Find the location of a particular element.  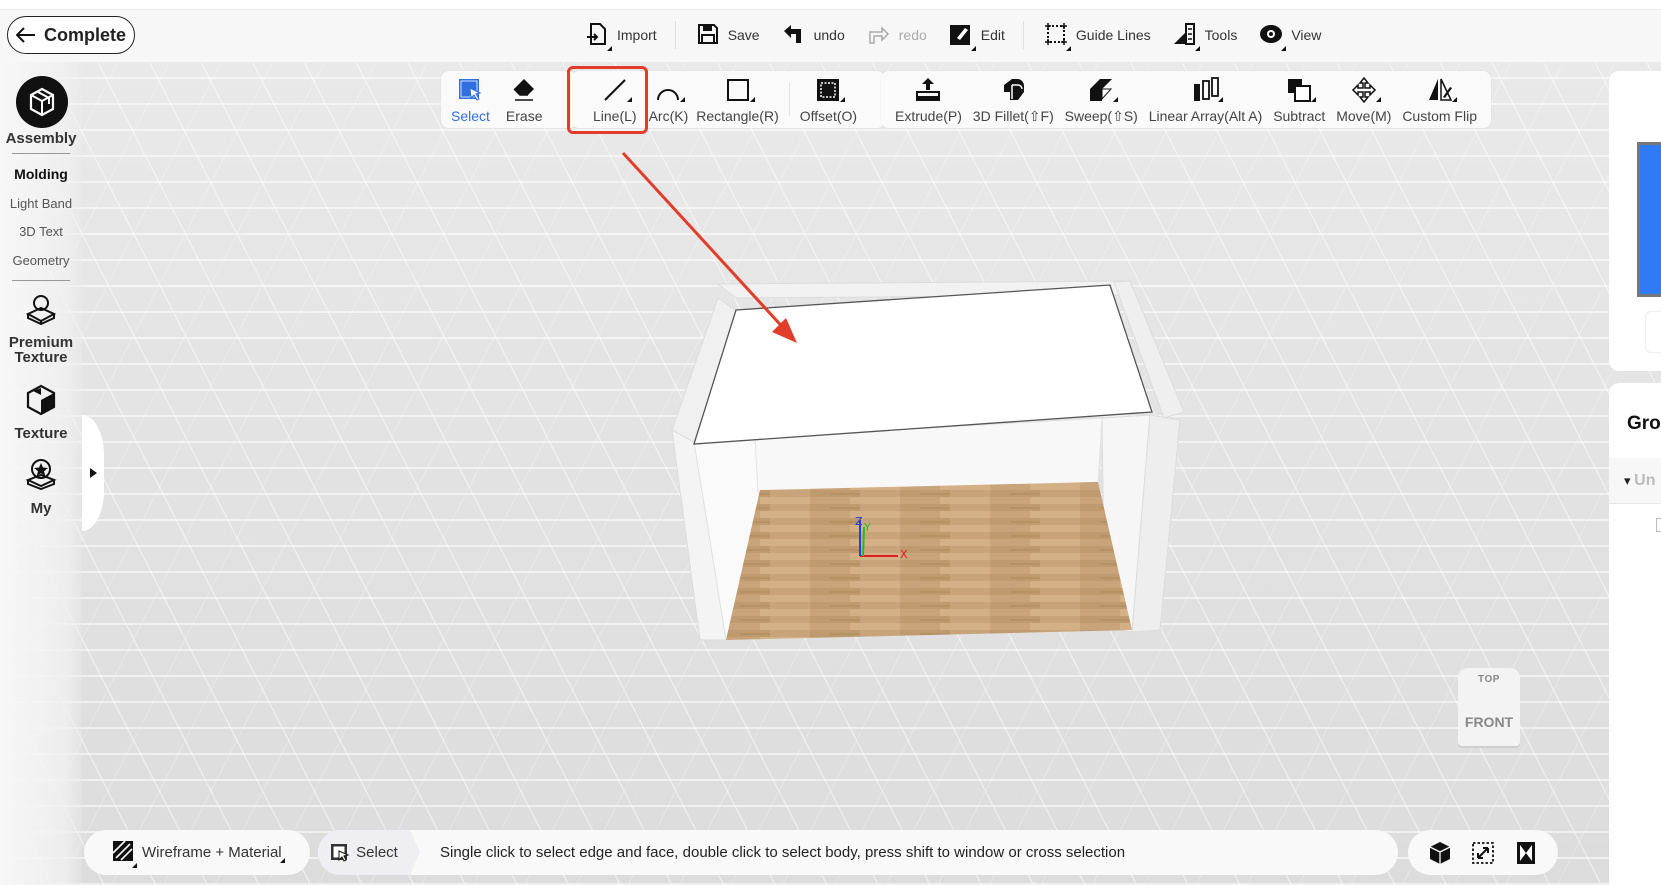

texture-icon is located at coordinates (41, 400).